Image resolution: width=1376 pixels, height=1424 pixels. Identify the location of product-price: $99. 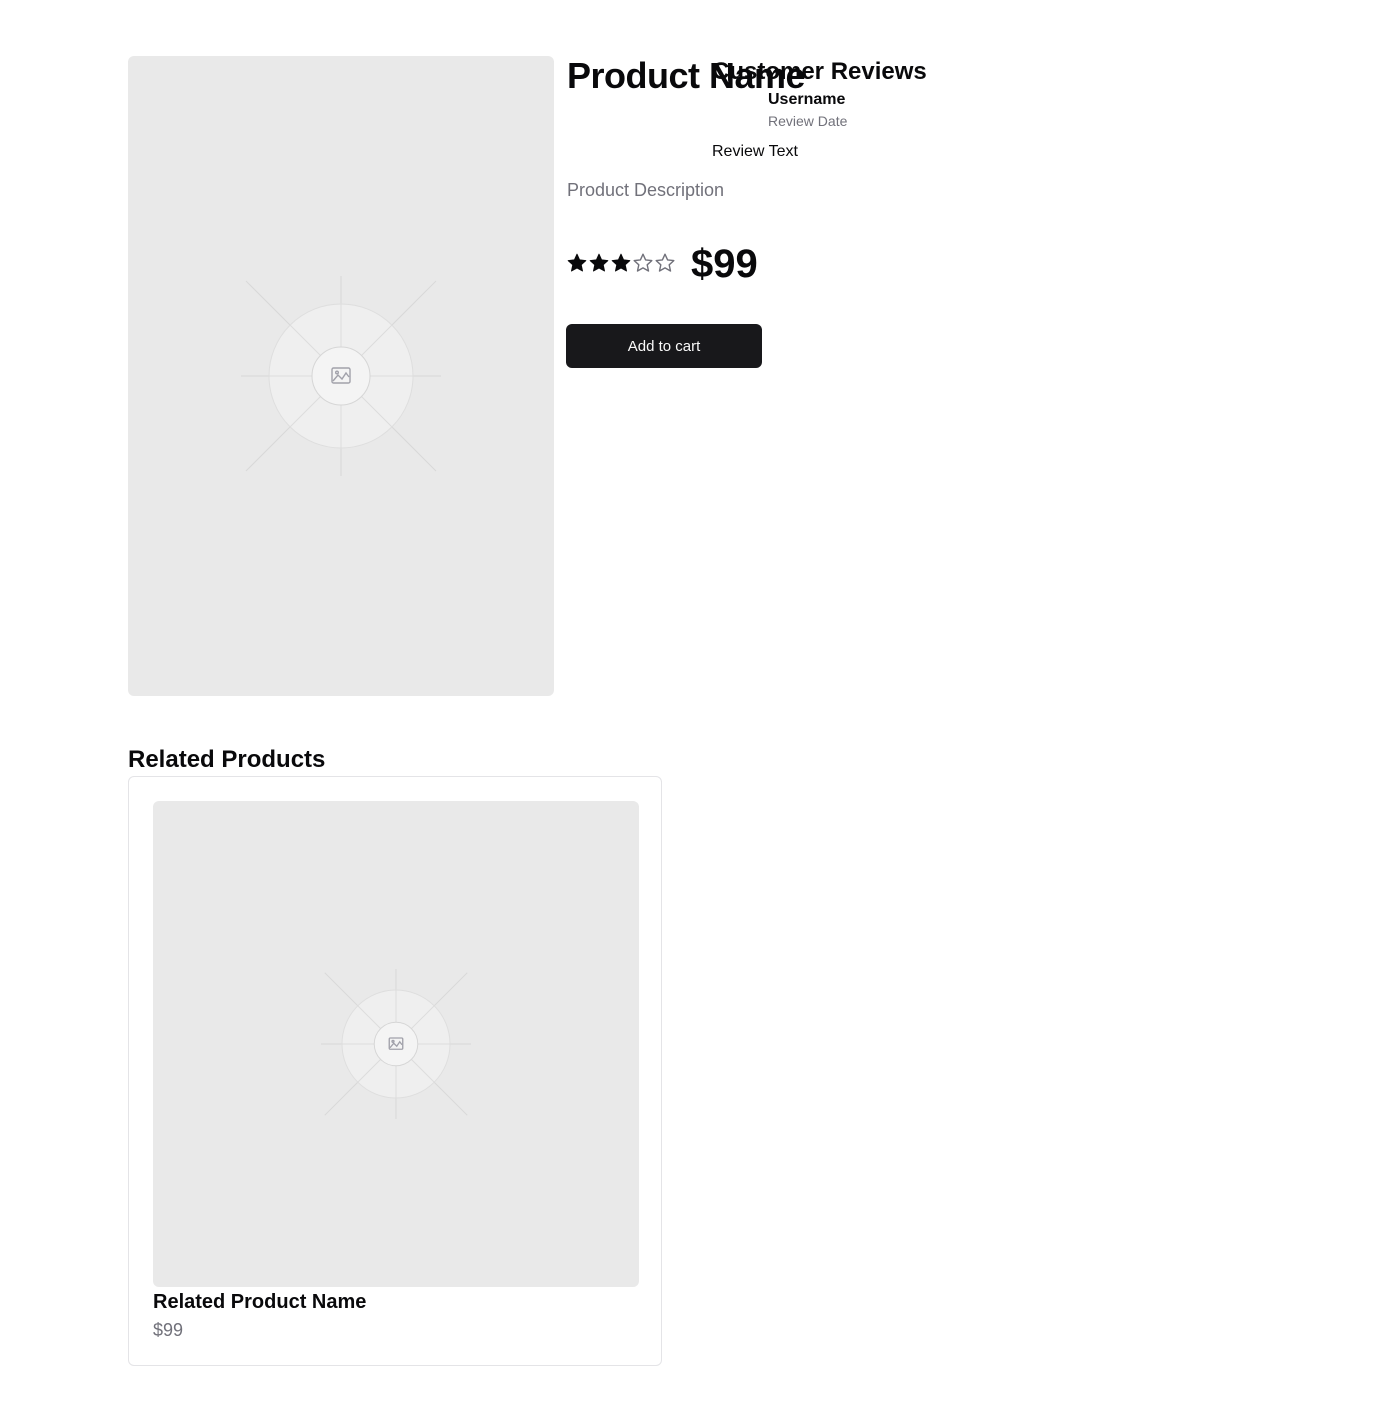
(724, 264).